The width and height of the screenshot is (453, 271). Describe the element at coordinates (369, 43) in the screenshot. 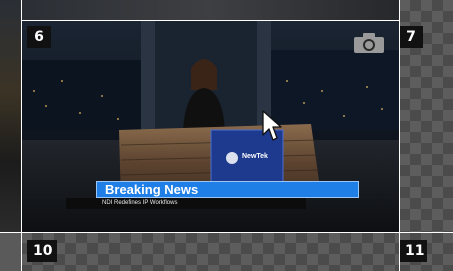

I see `camera-icon` at that location.